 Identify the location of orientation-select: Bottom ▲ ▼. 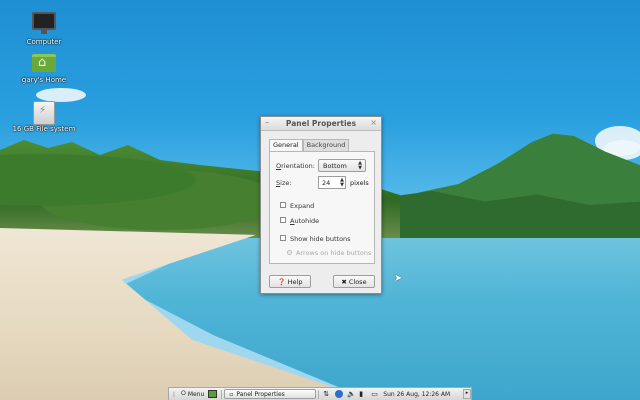
(342, 165).